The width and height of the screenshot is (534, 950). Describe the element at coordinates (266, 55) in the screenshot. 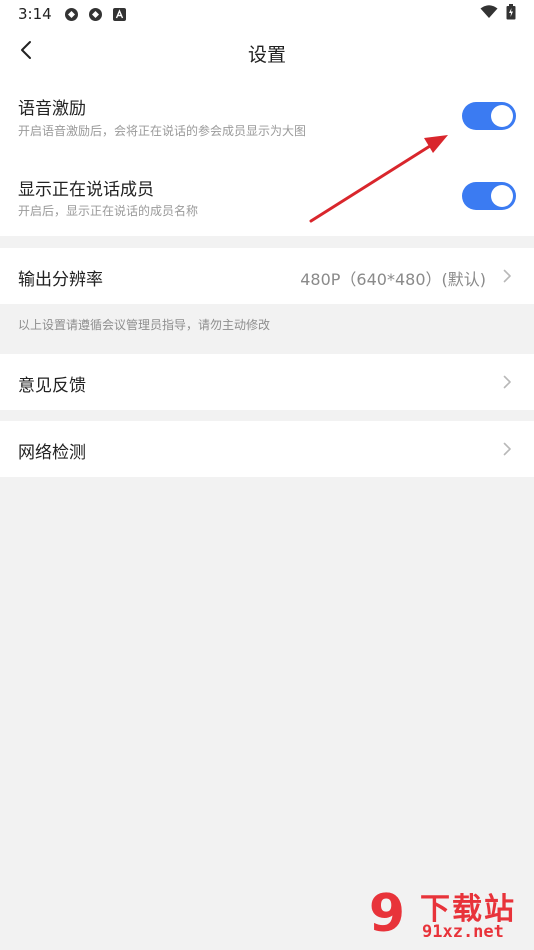

I see `page-title: 设置` at that location.